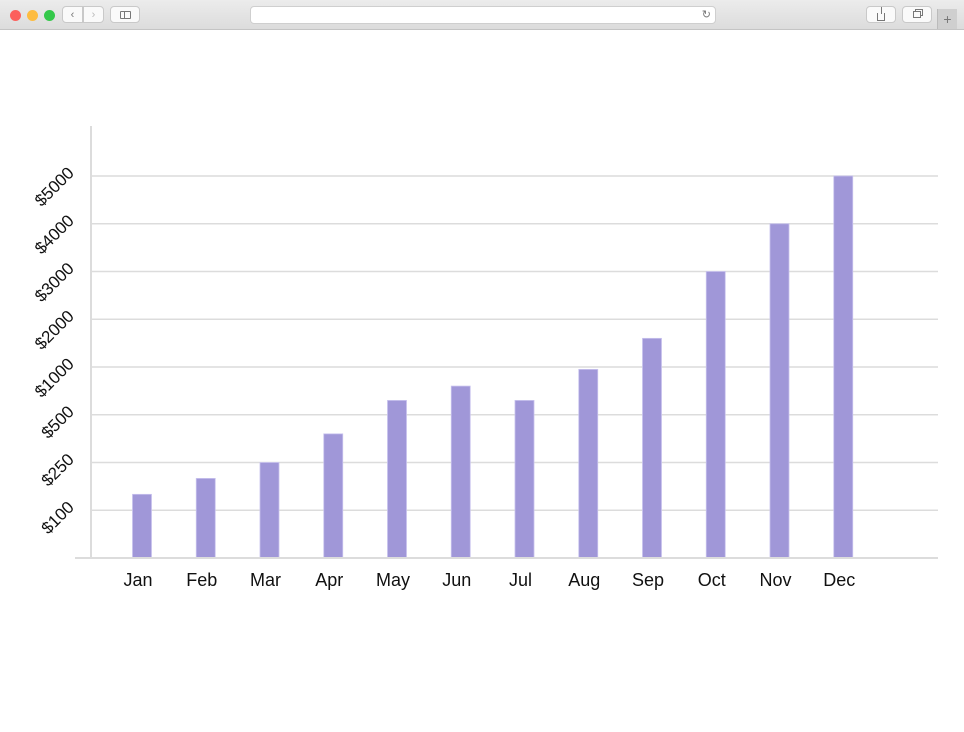 This screenshot has width=964, height=732. Describe the element at coordinates (524, 479) in the screenshot. I see `bar-jul` at that location.